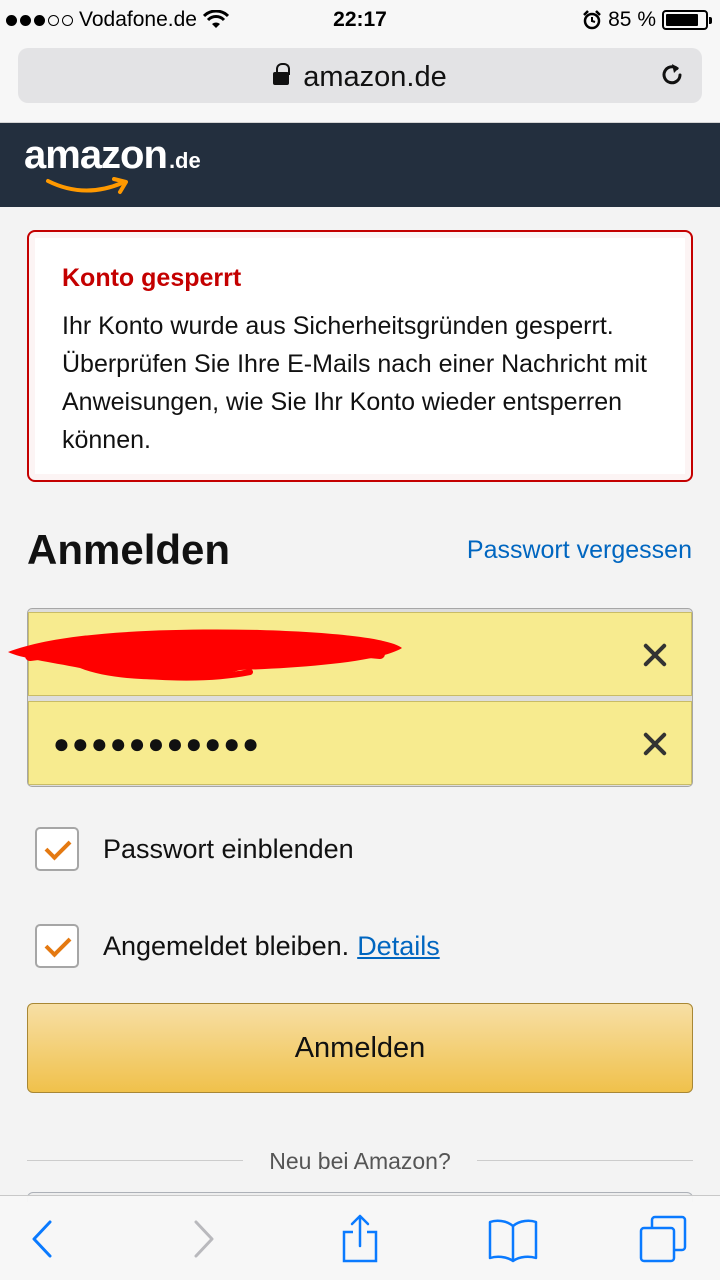 The width and height of the screenshot is (720, 1280). Describe the element at coordinates (655, 655) in the screenshot. I see `clear-email-icon` at that location.